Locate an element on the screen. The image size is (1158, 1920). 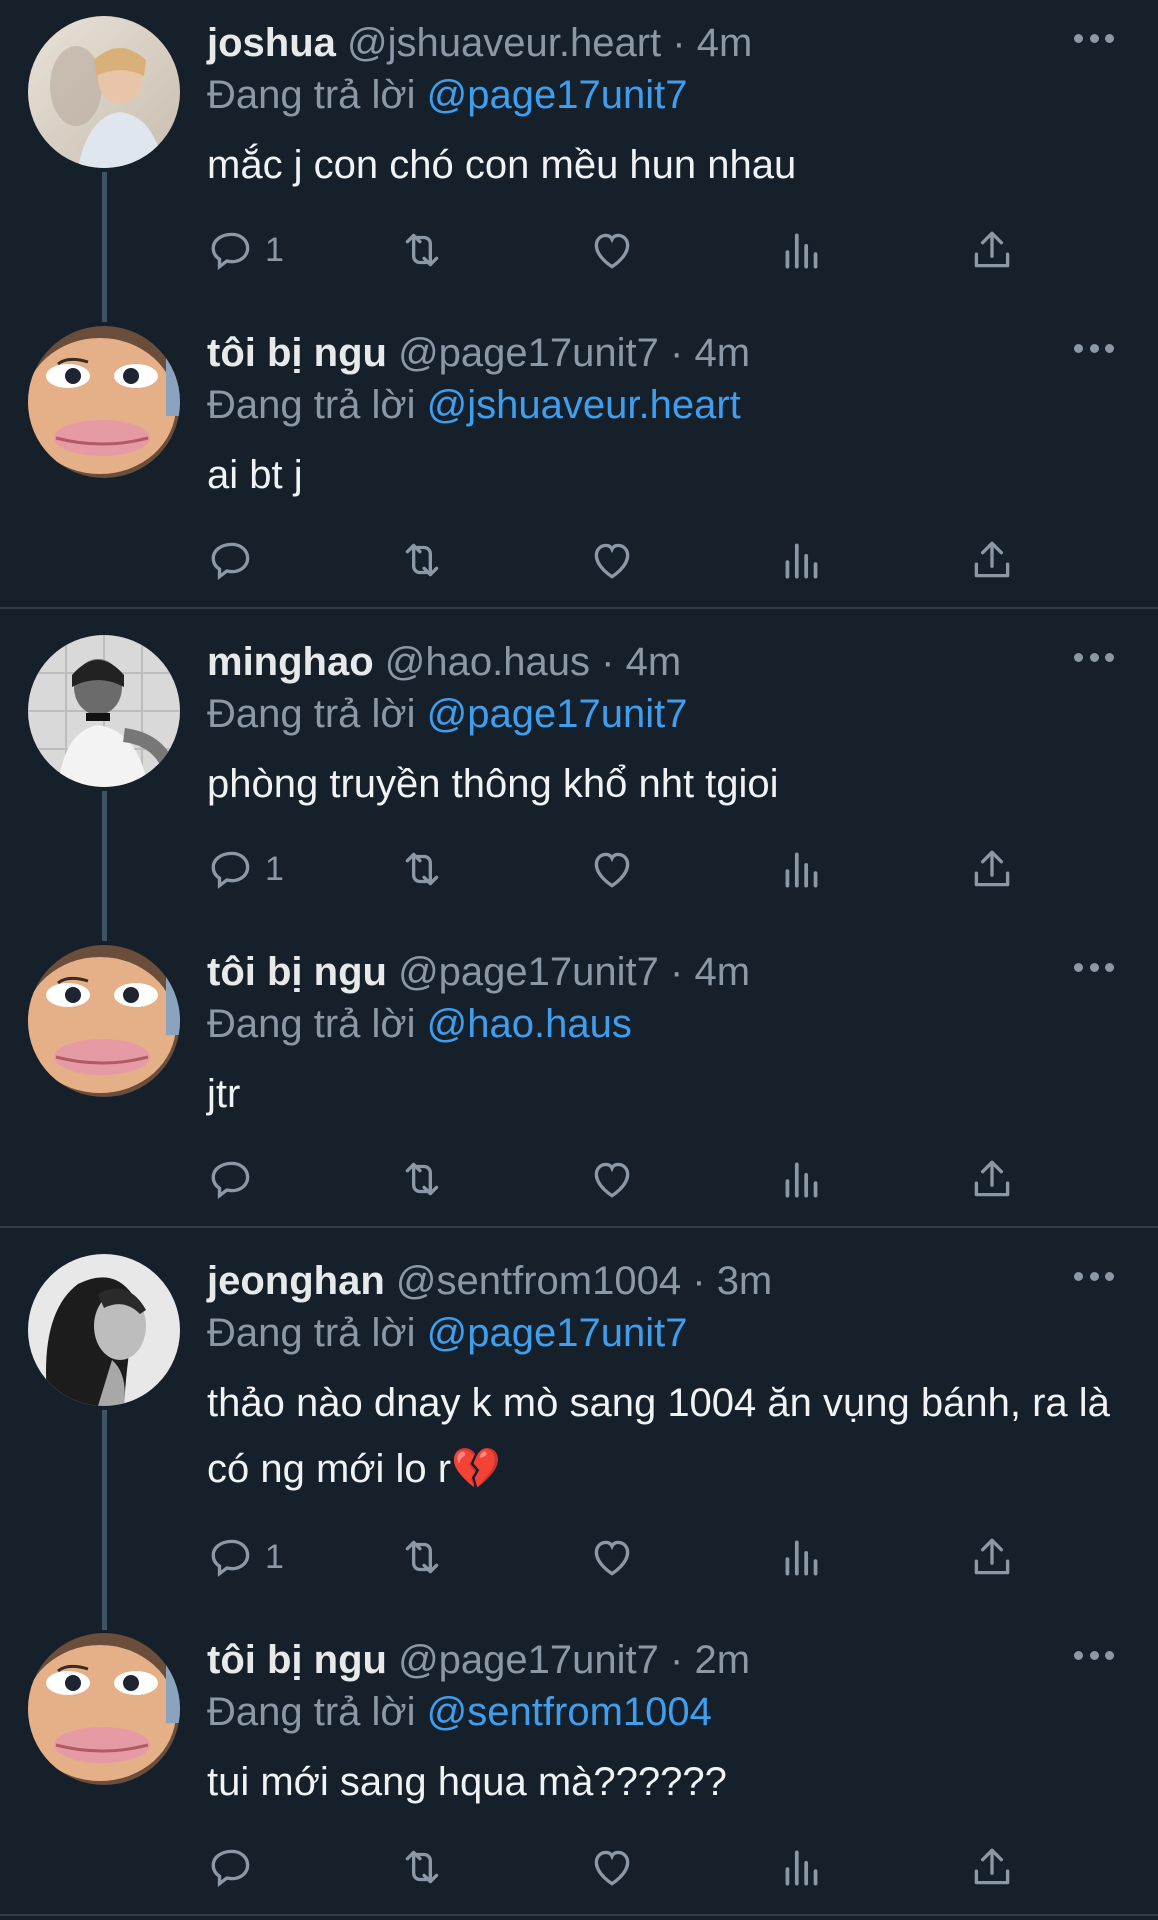
tweet-header: jeonghan @sentfrom1004 · 3m is located at coordinates (642, 1281).